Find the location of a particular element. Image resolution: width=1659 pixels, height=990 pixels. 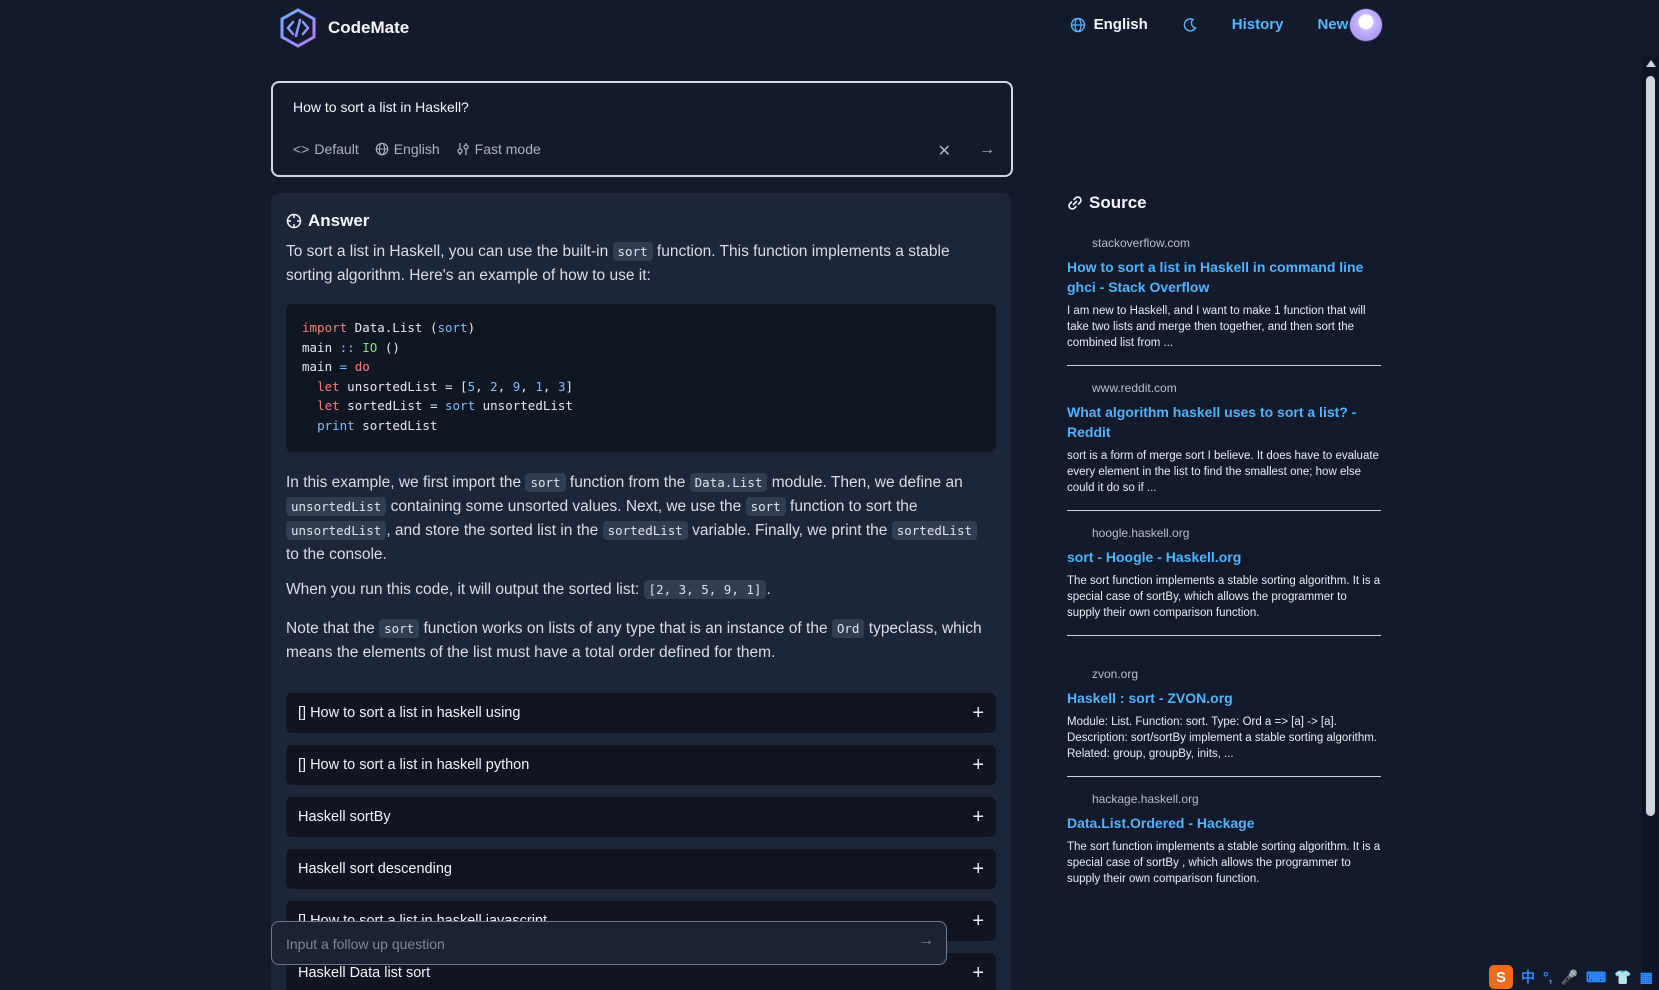

scroll-up-arrow-icon is located at coordinates (1651, 63).